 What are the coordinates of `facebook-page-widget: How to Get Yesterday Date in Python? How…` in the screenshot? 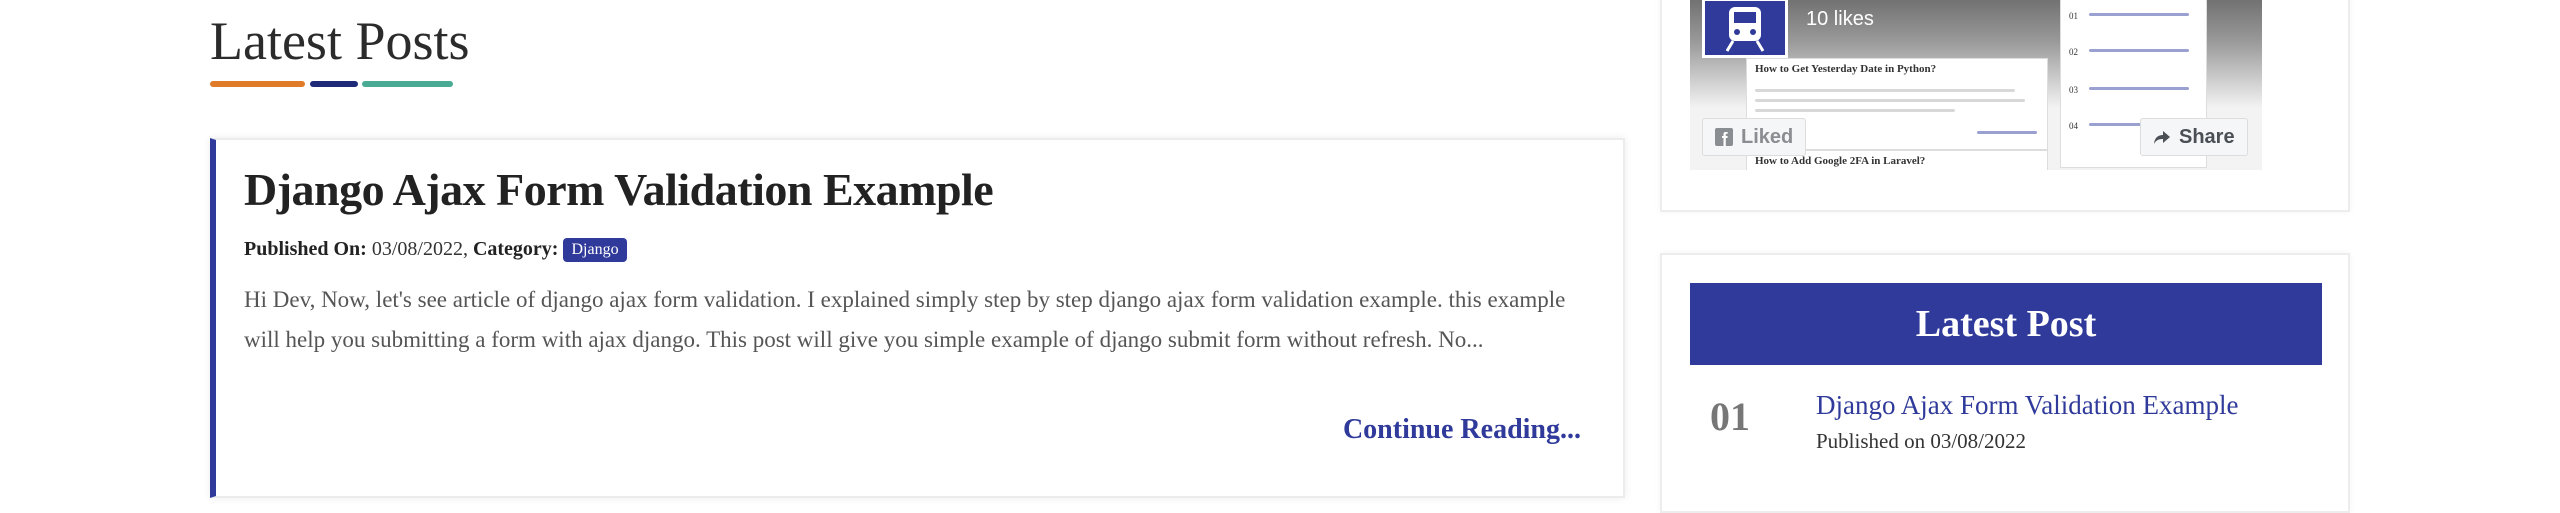 It's located at (2005, 106).